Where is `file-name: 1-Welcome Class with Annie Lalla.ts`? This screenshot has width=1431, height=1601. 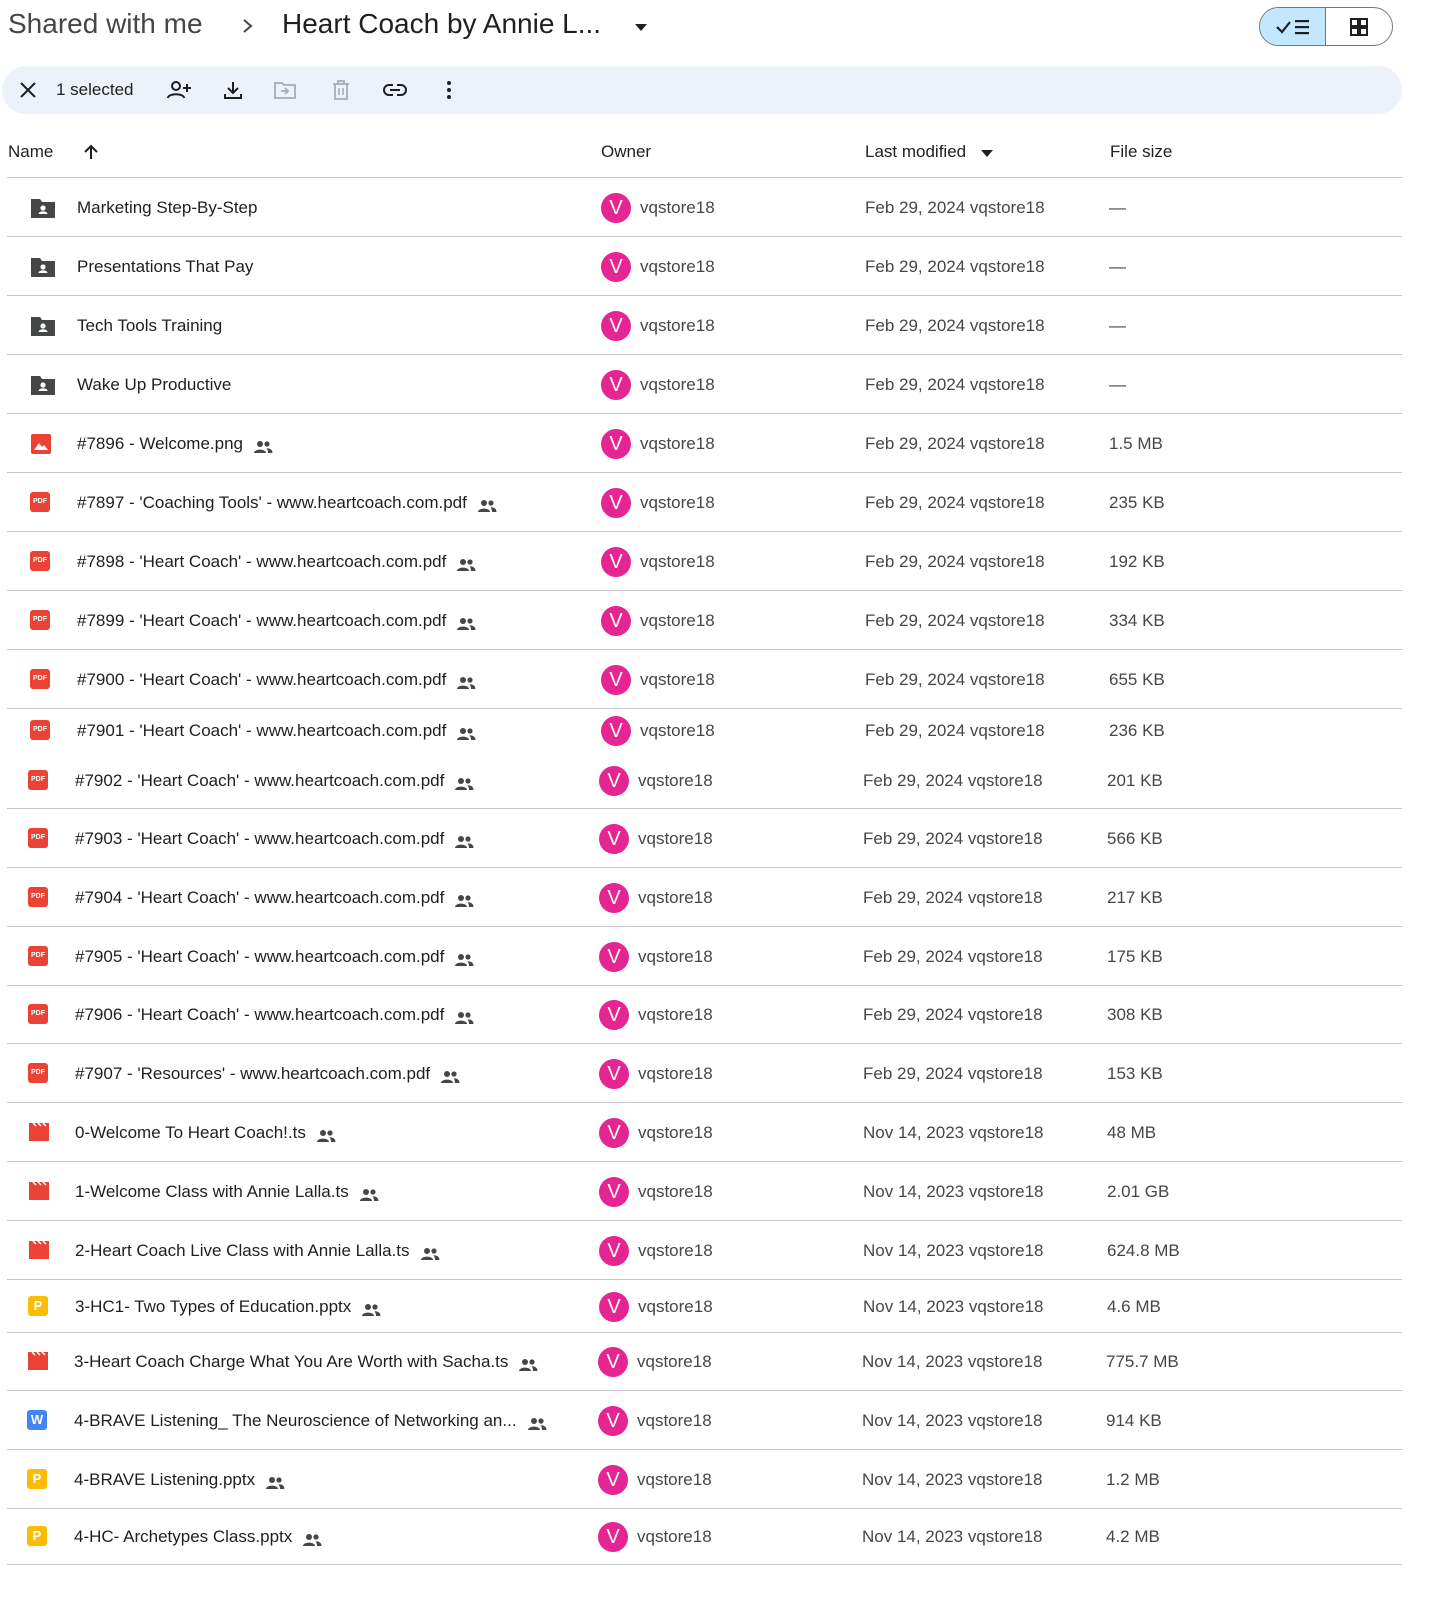
file-name: 1-Welcome Class with Annie Lalla.ts is located at coordinates (227, 1192).